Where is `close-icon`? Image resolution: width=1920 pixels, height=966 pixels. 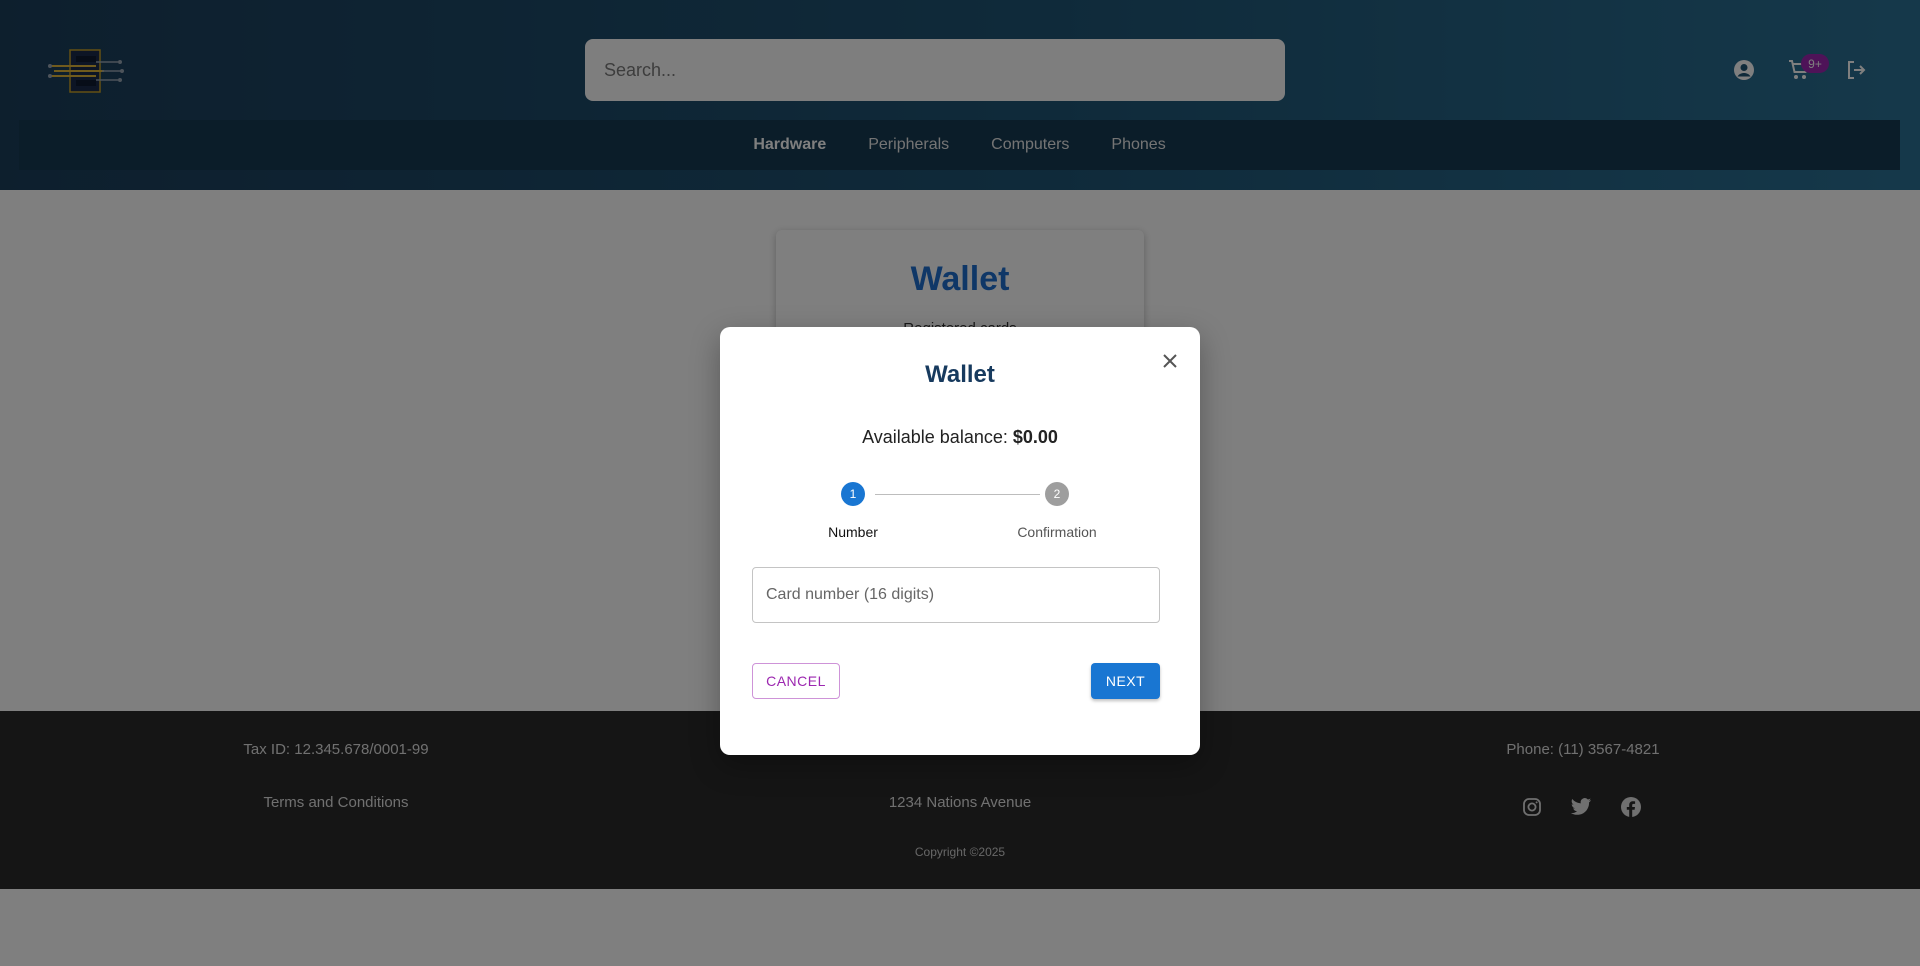 close-icon is located at coordinates (1170, 361).